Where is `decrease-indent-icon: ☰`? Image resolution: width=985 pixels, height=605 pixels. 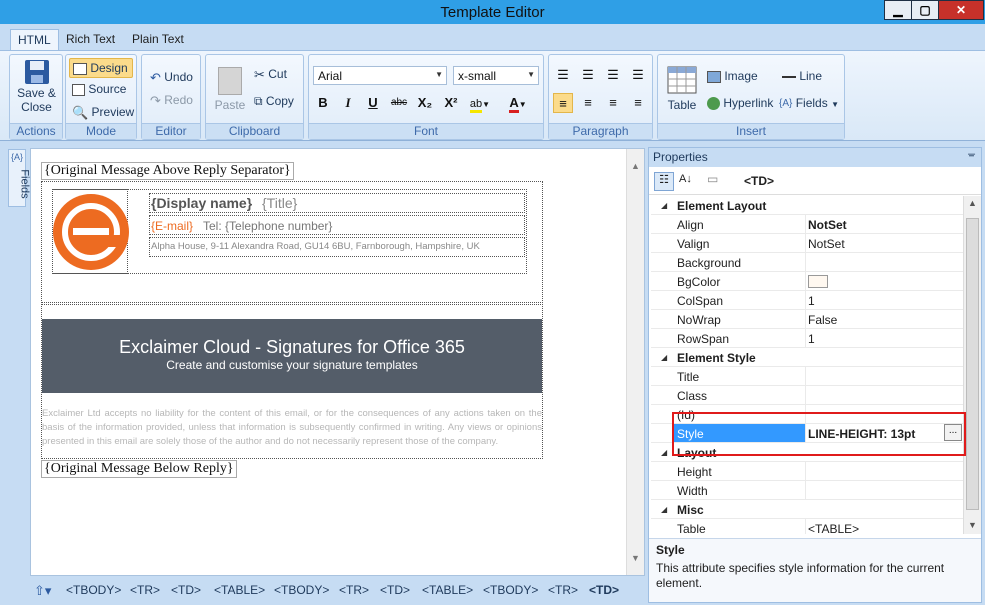 decrease-indent-icon: ☰ is located at coordinates (613, 75).